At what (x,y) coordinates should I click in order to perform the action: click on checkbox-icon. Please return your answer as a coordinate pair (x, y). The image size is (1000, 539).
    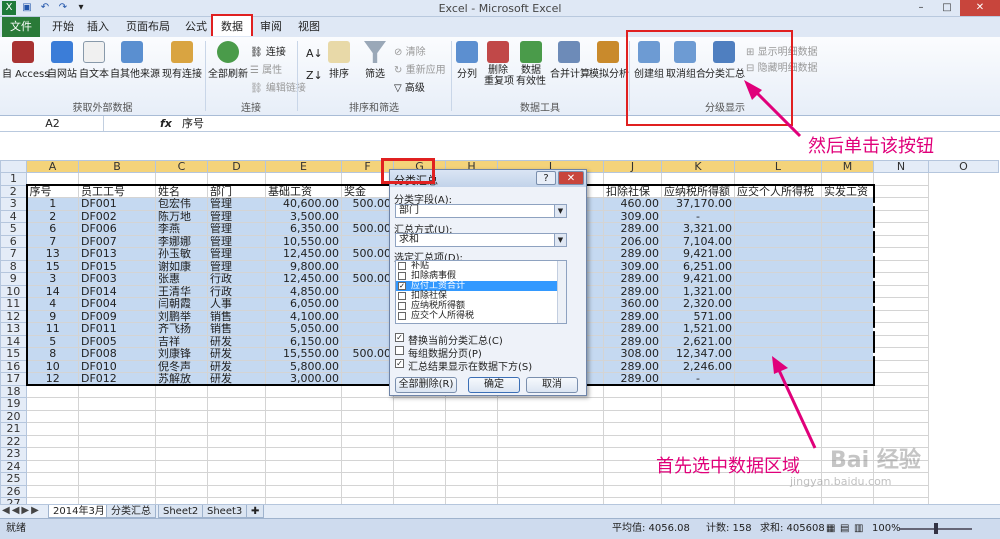
    Looking at the image, I should click on (402, 306).